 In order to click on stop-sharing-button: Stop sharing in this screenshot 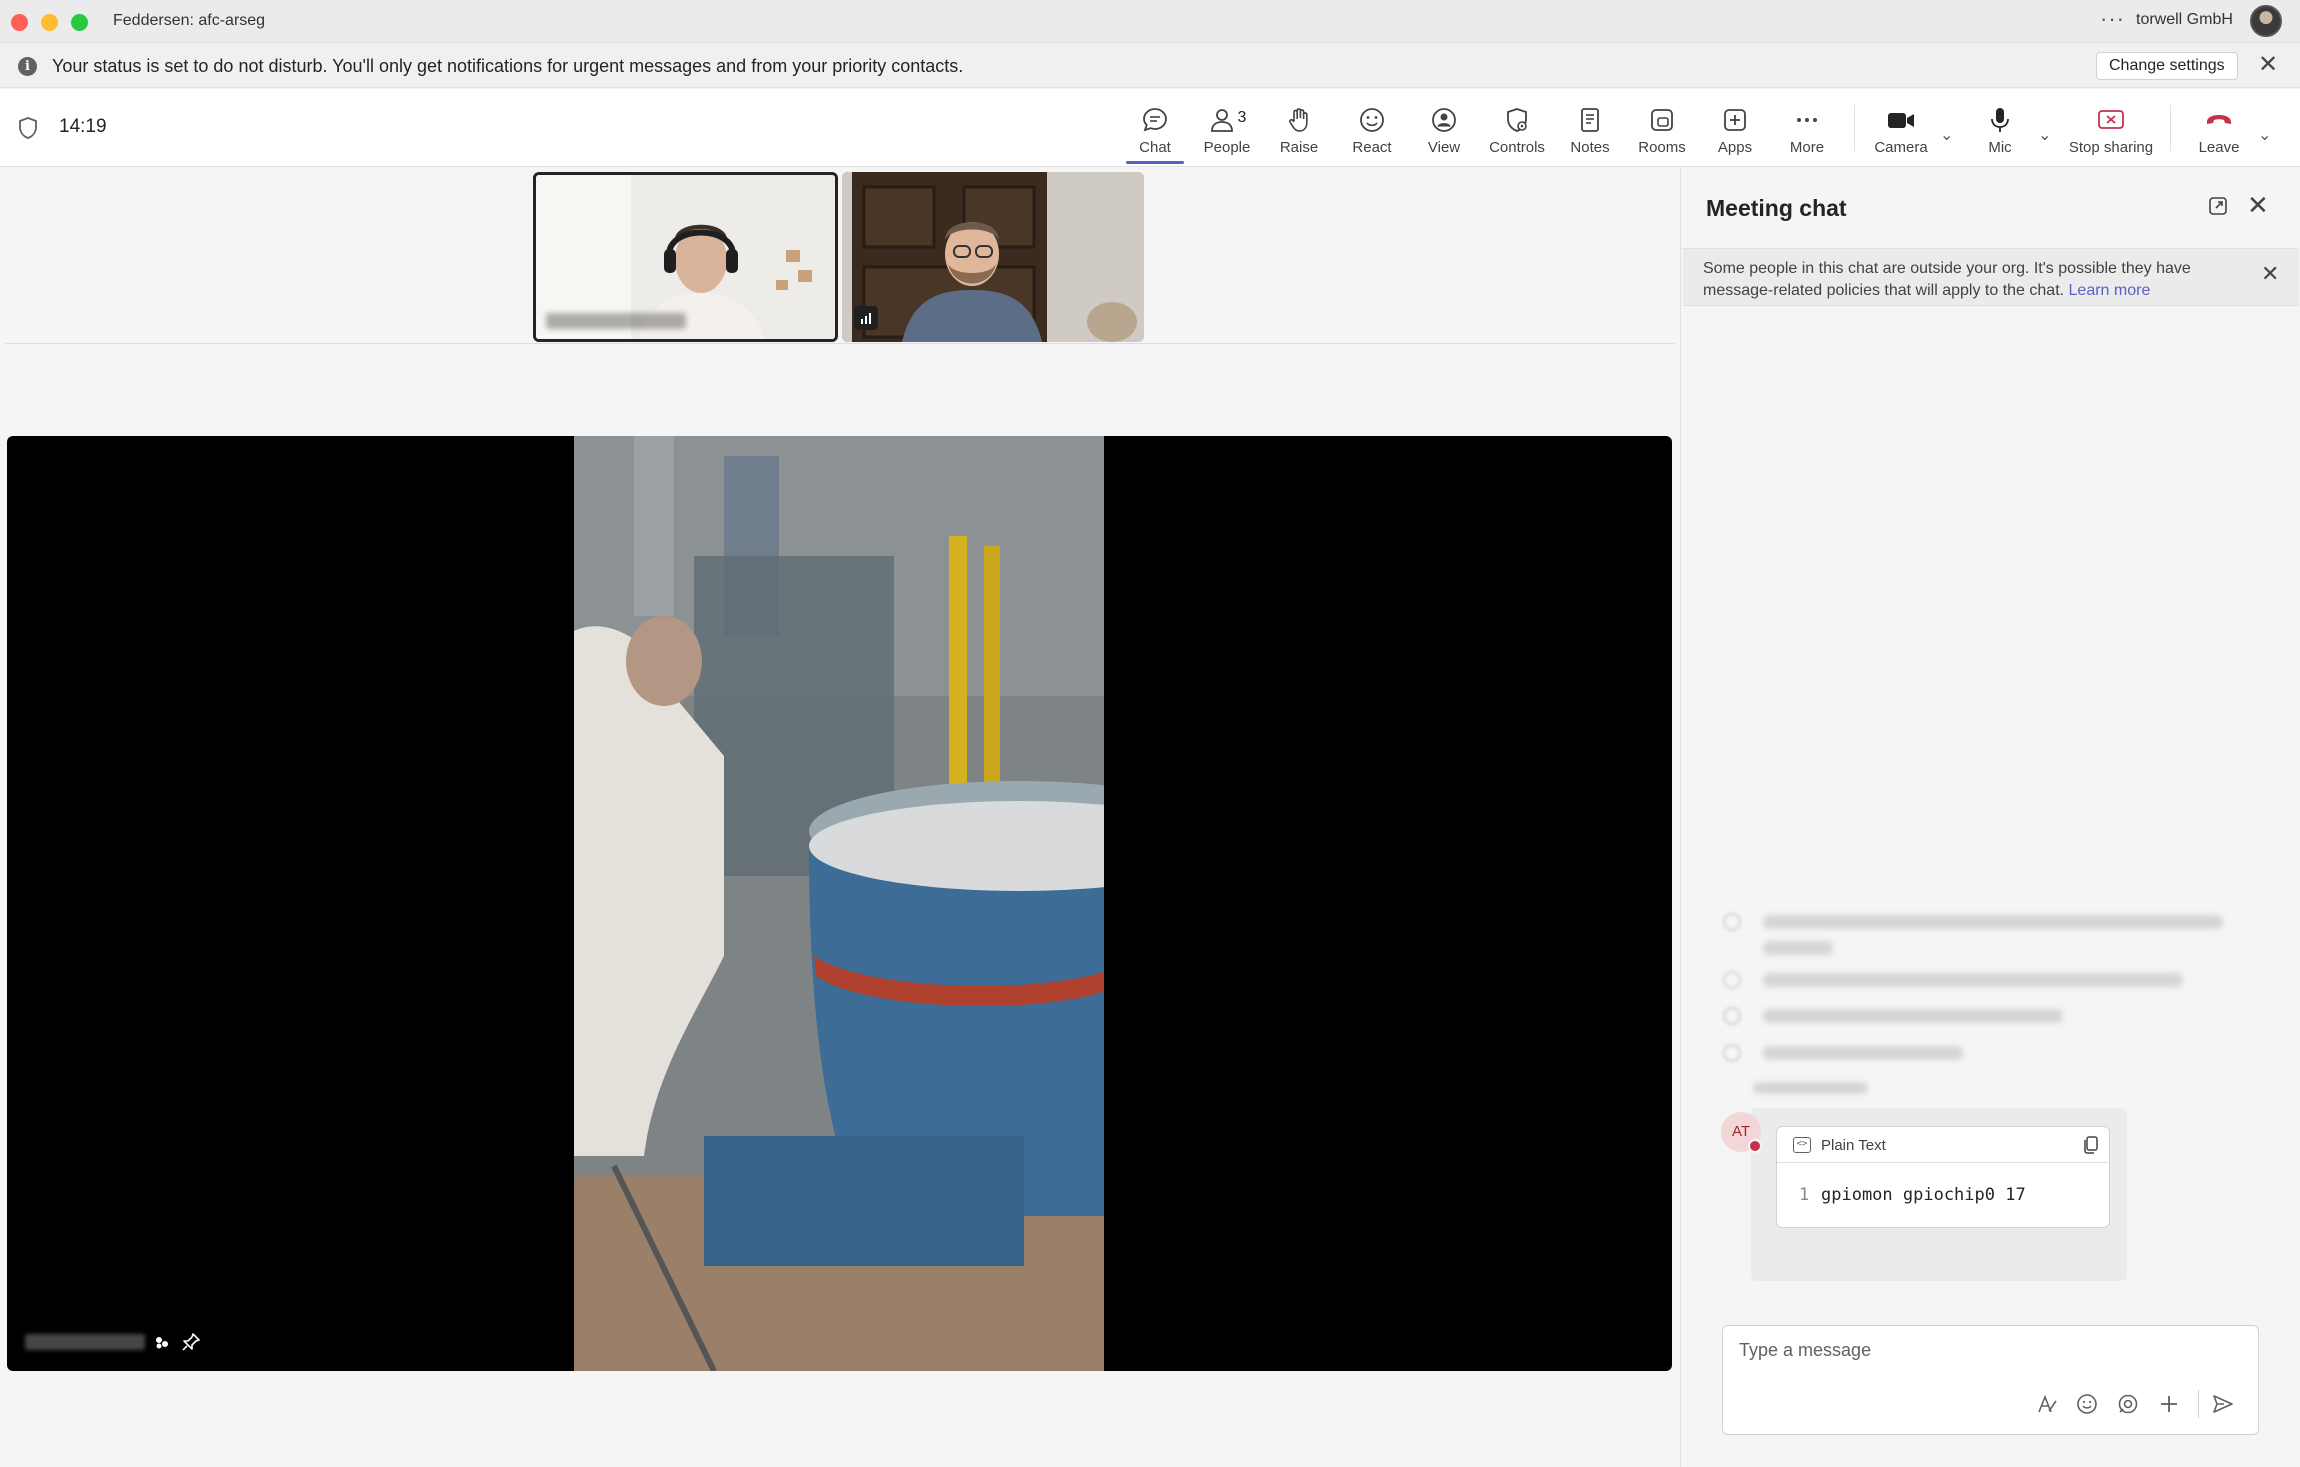, I will do `click(2111, 129)`.